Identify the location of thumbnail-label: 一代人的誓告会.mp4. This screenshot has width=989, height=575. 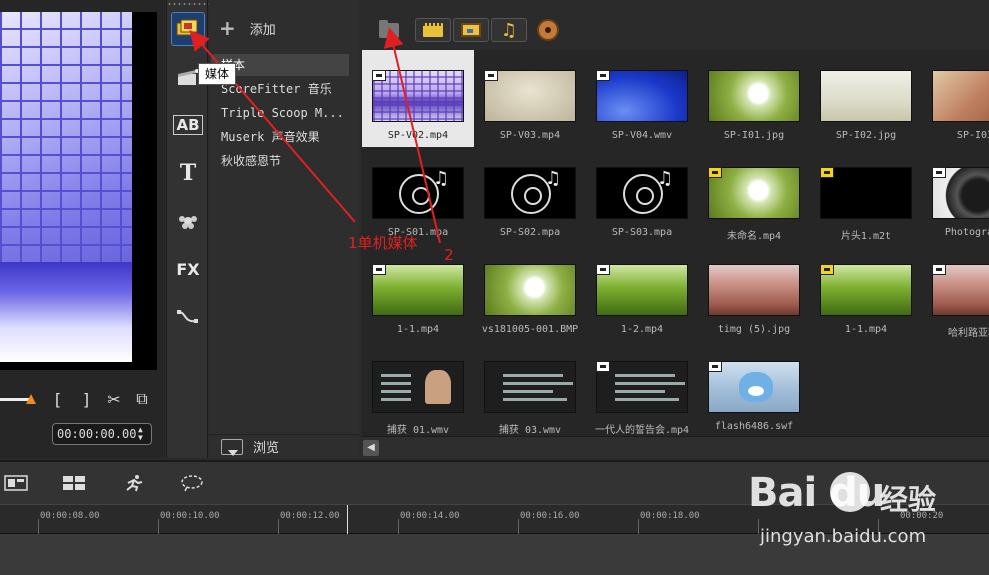
(642, 430).